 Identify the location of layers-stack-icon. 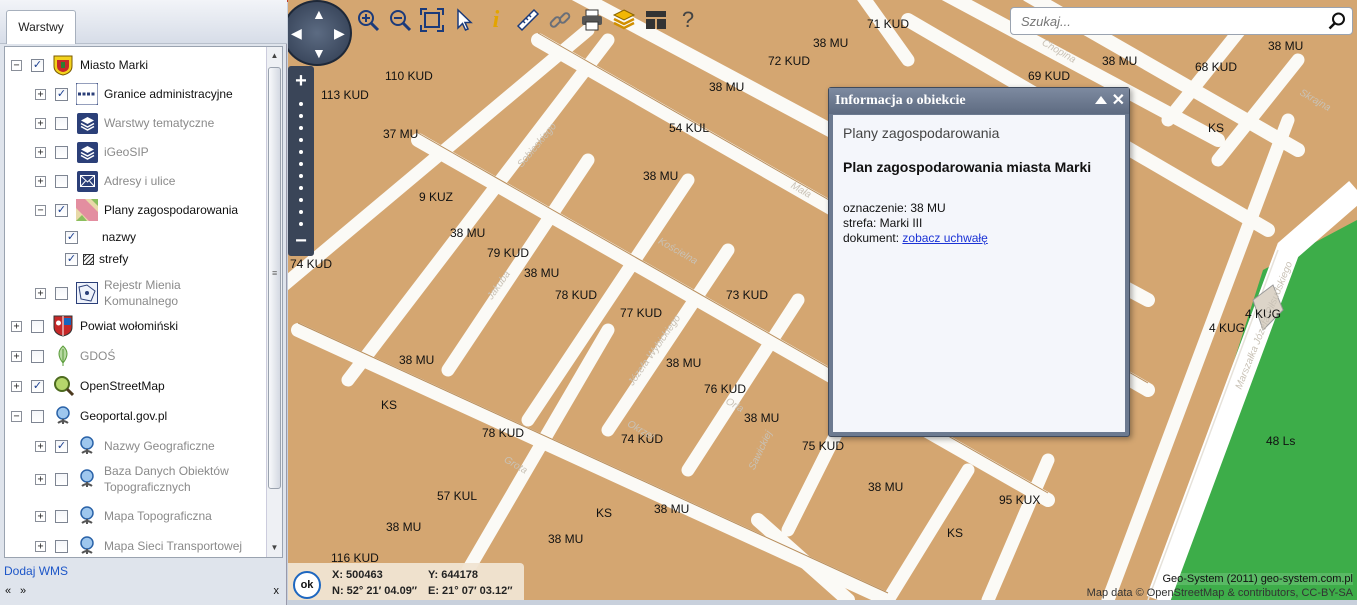
(624, 20).